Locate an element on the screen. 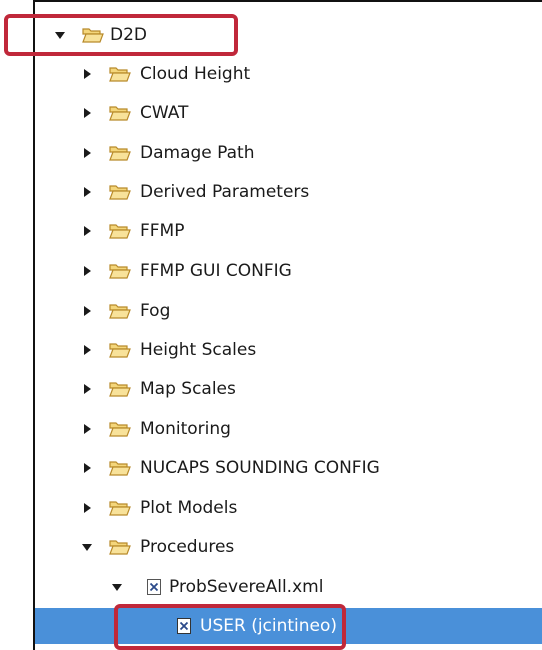 The width and height of the screenshot is (542, 650). tree-node-ffmp-gui-config: FFMP GUI CONFIG is located at coordinates (288, 271).